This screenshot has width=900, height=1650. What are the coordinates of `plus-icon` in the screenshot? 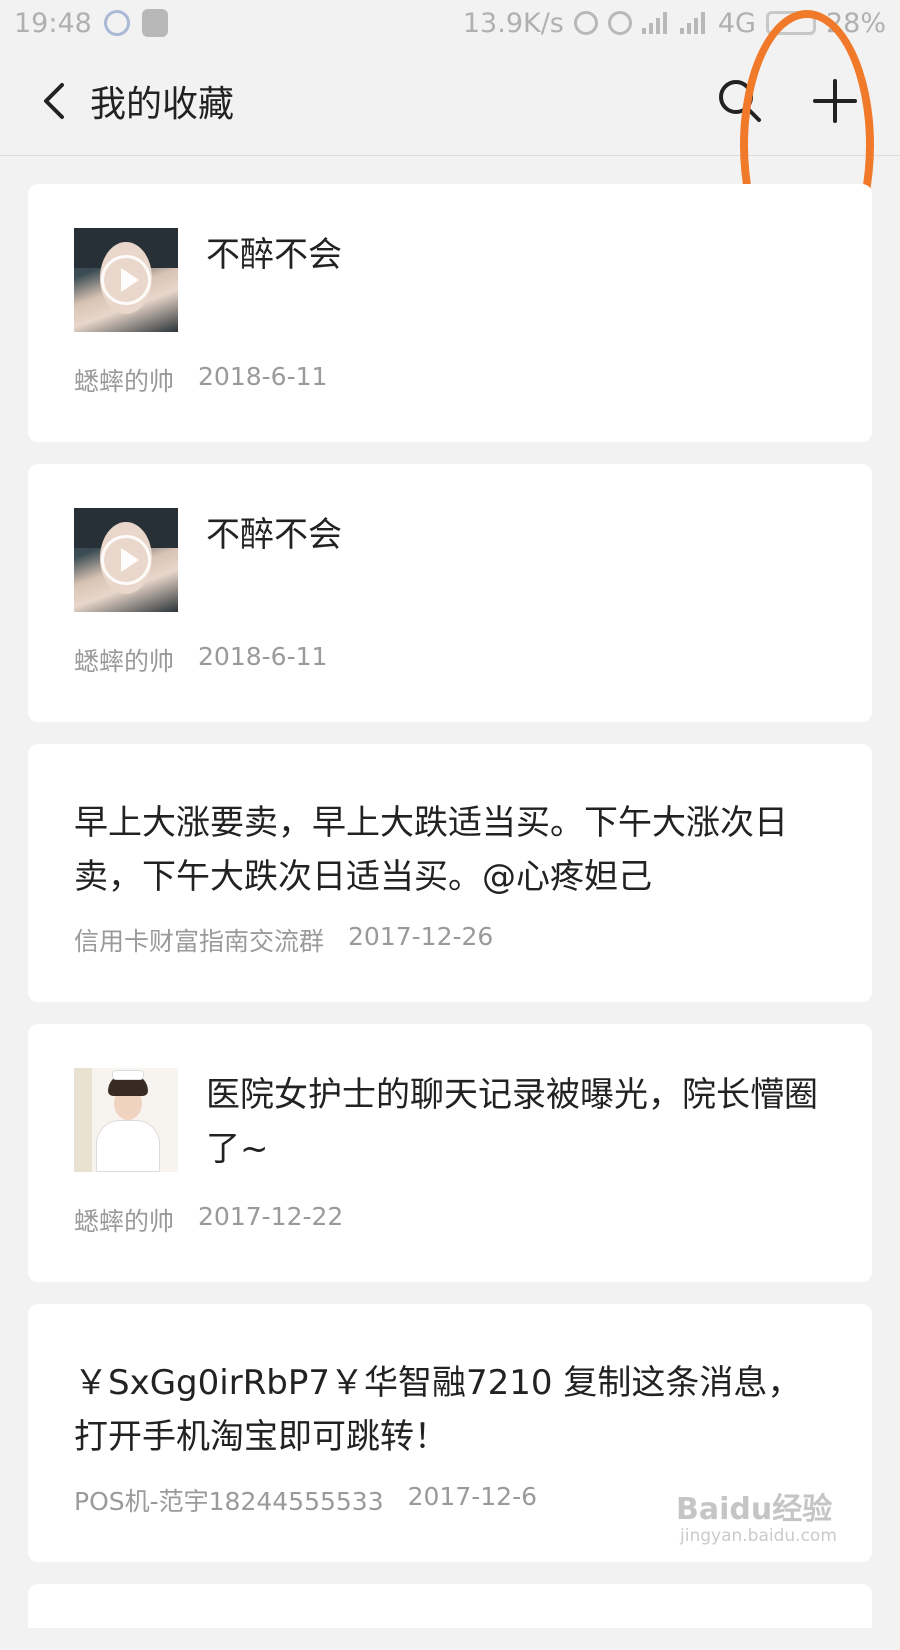 It's located at (835, 100).